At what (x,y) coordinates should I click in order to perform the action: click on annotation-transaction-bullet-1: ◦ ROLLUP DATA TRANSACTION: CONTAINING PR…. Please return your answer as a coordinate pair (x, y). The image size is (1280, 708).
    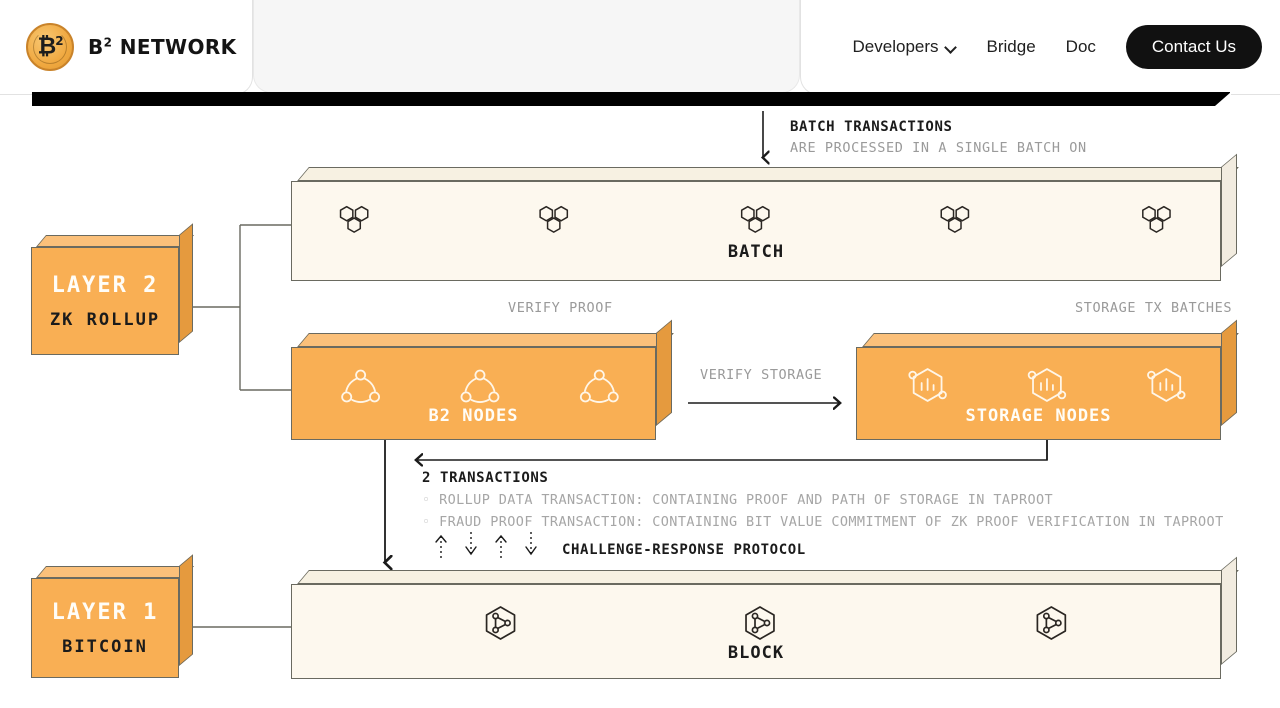
    Looking at the image, I should click on (737, 500).